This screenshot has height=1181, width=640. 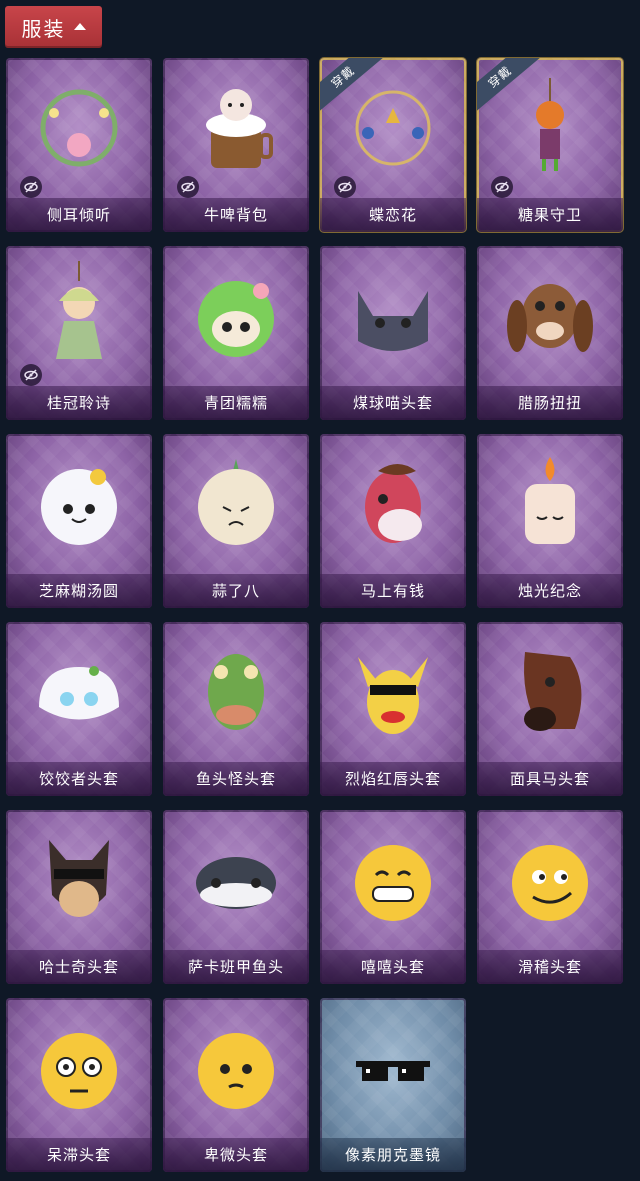 I want to click on pleading-emoji-head-icon, so click(x=236, y=1067).